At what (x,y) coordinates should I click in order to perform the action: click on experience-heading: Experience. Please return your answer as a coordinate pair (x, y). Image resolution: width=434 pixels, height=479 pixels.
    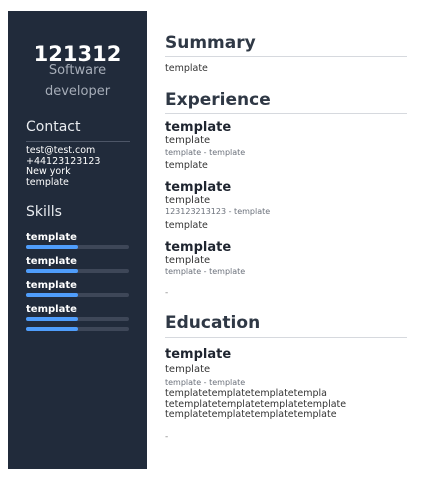
    Looking at the image, I should click on (218, 100).